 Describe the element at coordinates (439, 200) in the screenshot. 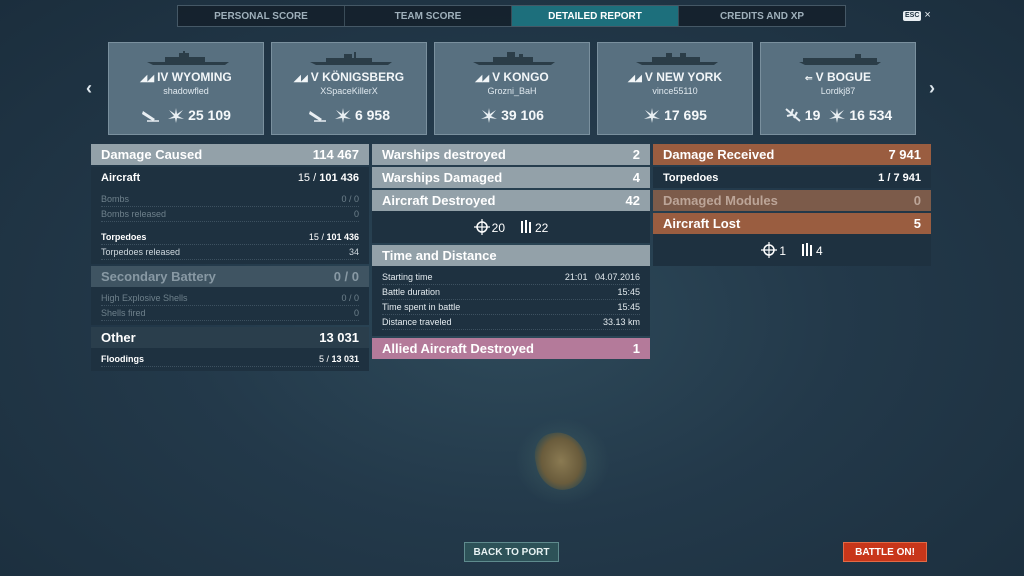

I see `aircraft-destroyed-label: Aircraft Destroyed` at that location.